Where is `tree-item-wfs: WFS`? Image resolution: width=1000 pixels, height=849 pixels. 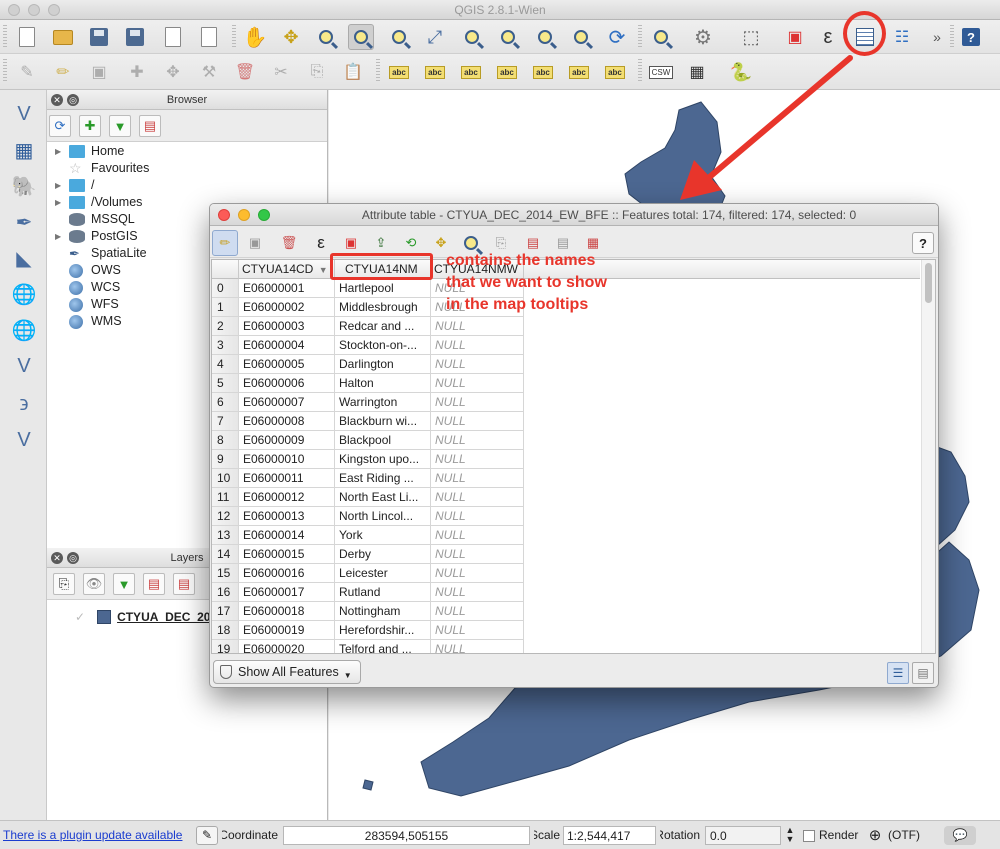 tree-item-wfs: WFS is located at coordinates (87, 304).